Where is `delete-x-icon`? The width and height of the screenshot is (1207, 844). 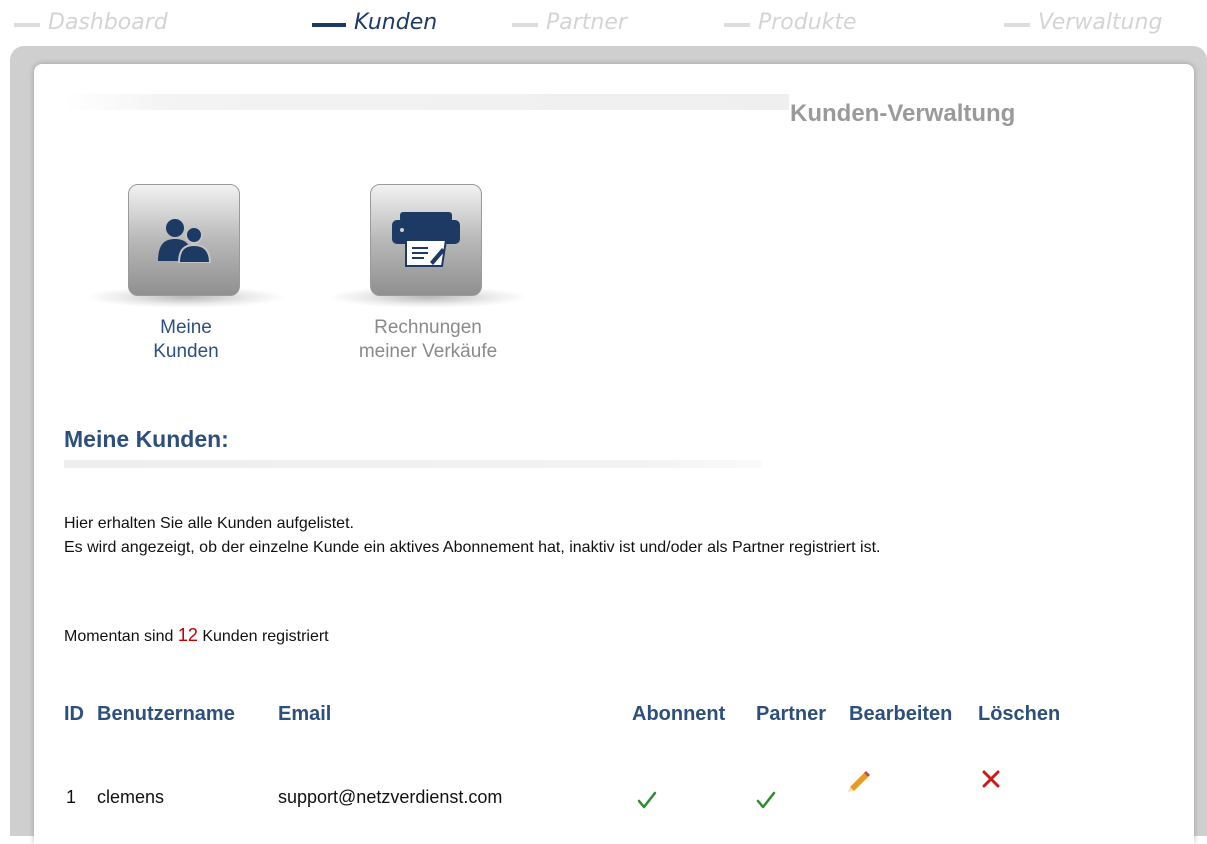 delete-x-icon is located at coordinates (991, 779).